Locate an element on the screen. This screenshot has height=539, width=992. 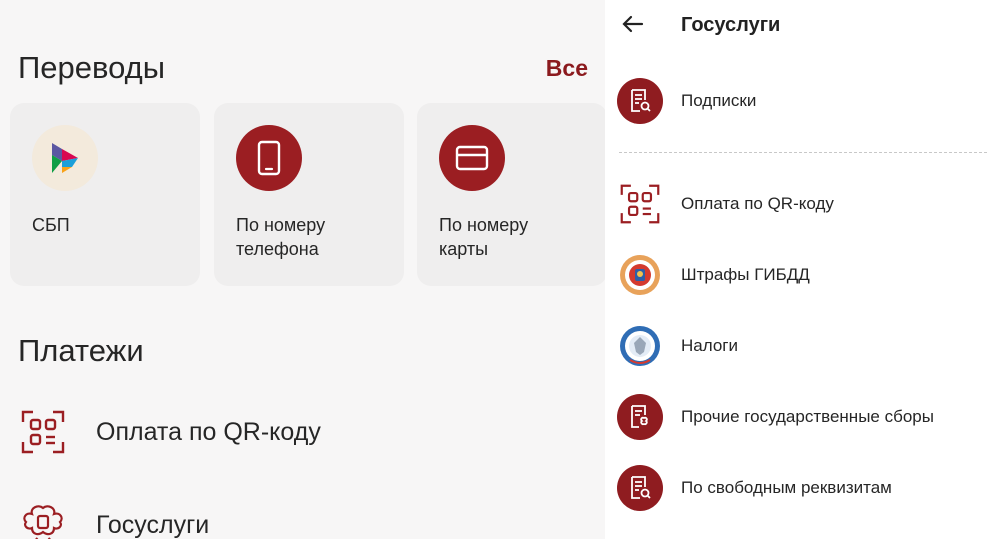
panel-item-free-requisites: По свободным реквизитам is located at coordinates (754, 488).